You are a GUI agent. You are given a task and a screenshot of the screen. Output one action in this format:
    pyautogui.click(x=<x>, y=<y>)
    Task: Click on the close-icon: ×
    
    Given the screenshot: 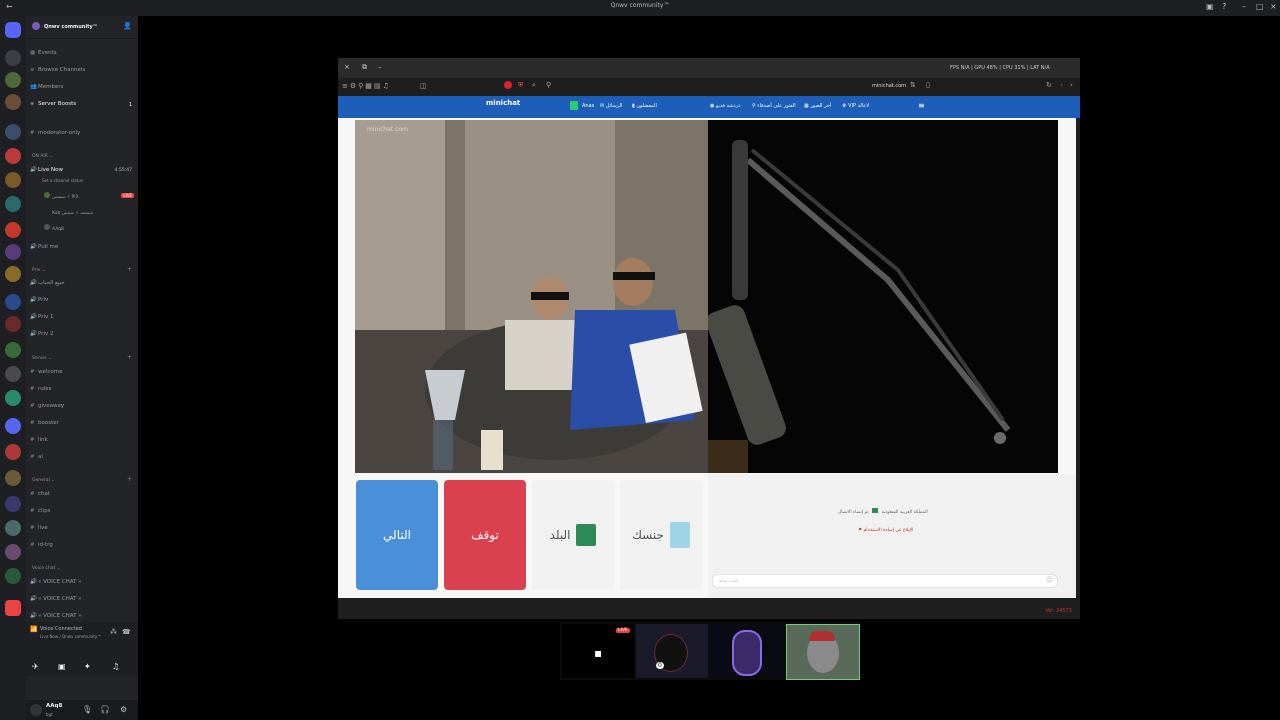 What is the action you would take?
    pyautogui.click(x=1273, y=6)
    